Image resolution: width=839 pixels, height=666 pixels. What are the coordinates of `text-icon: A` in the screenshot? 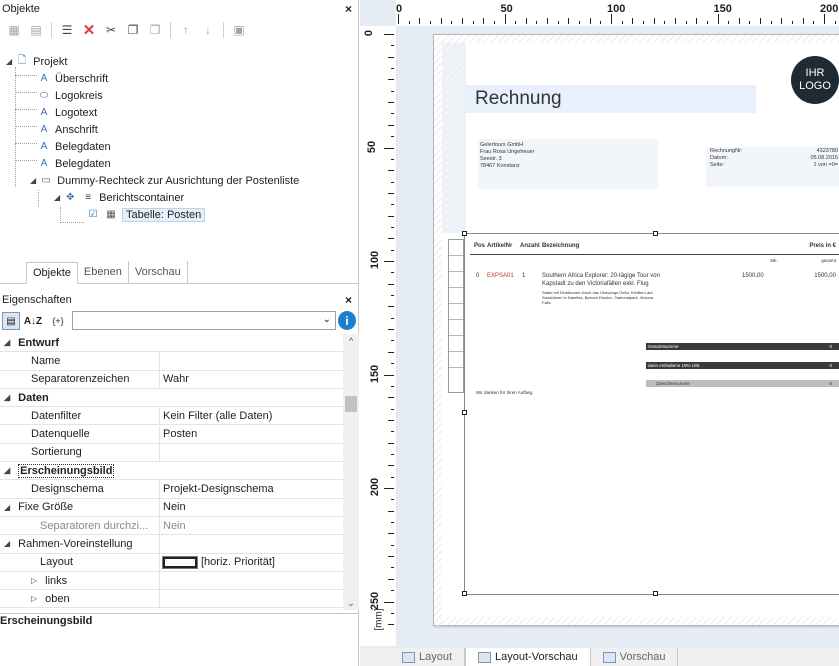 It's located at (44, 129).